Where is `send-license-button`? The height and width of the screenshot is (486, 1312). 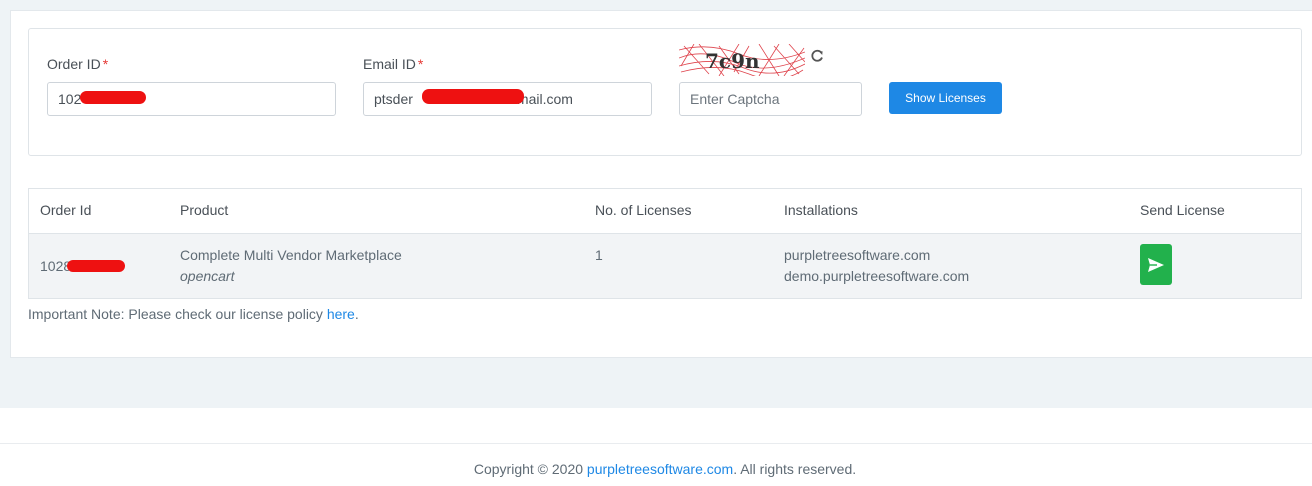 send-license-button is located at coordinates (1156, 264).